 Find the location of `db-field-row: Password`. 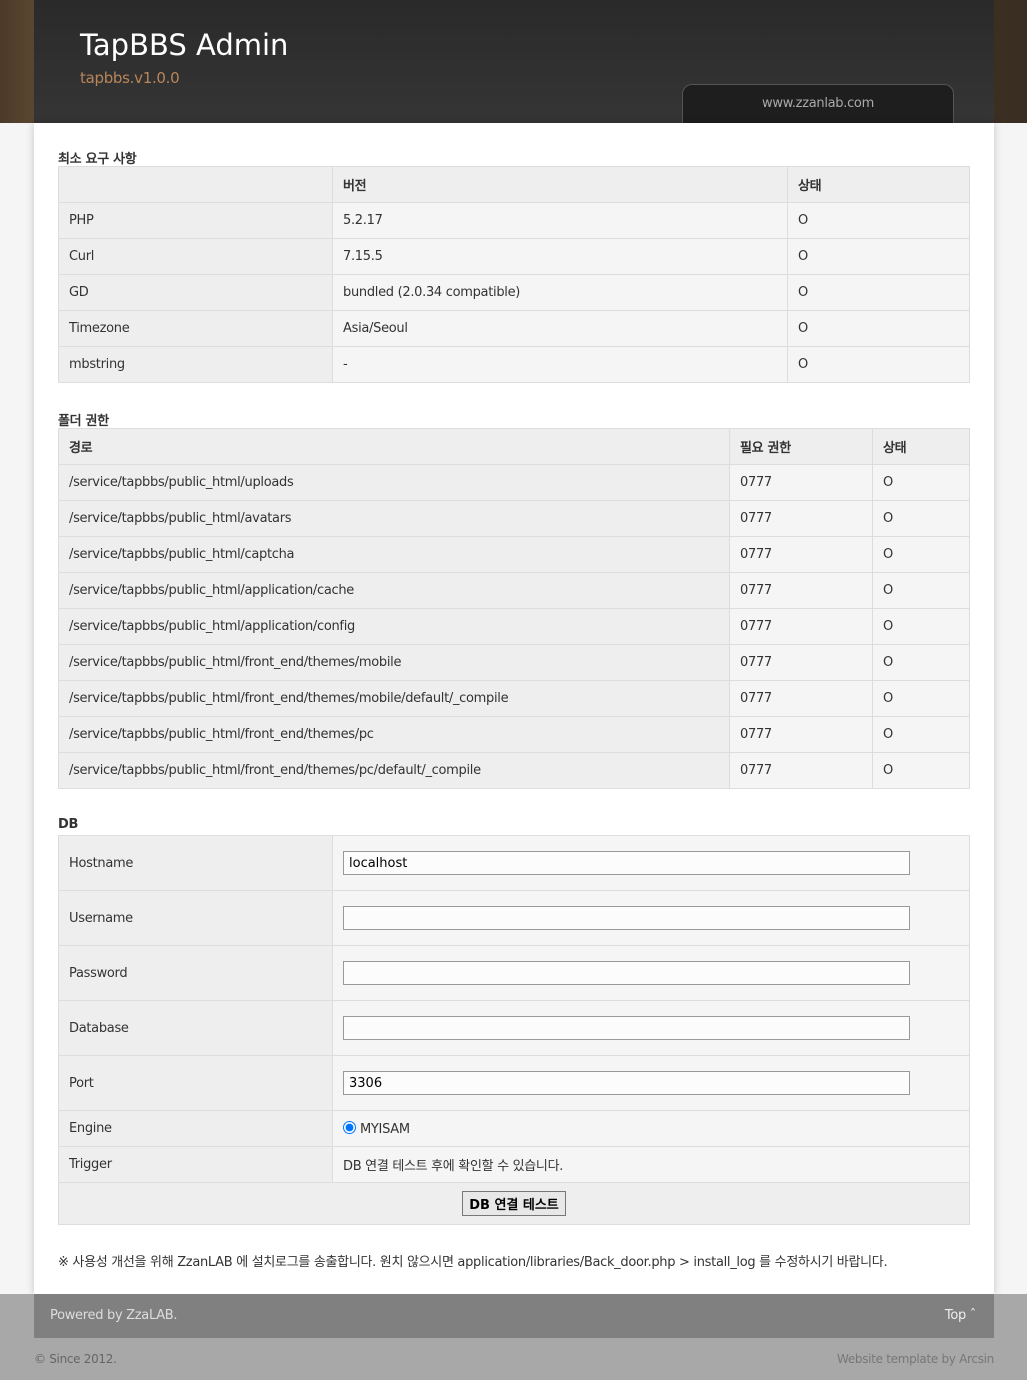

db-field-row: Password is located at coordinates (514, 973).